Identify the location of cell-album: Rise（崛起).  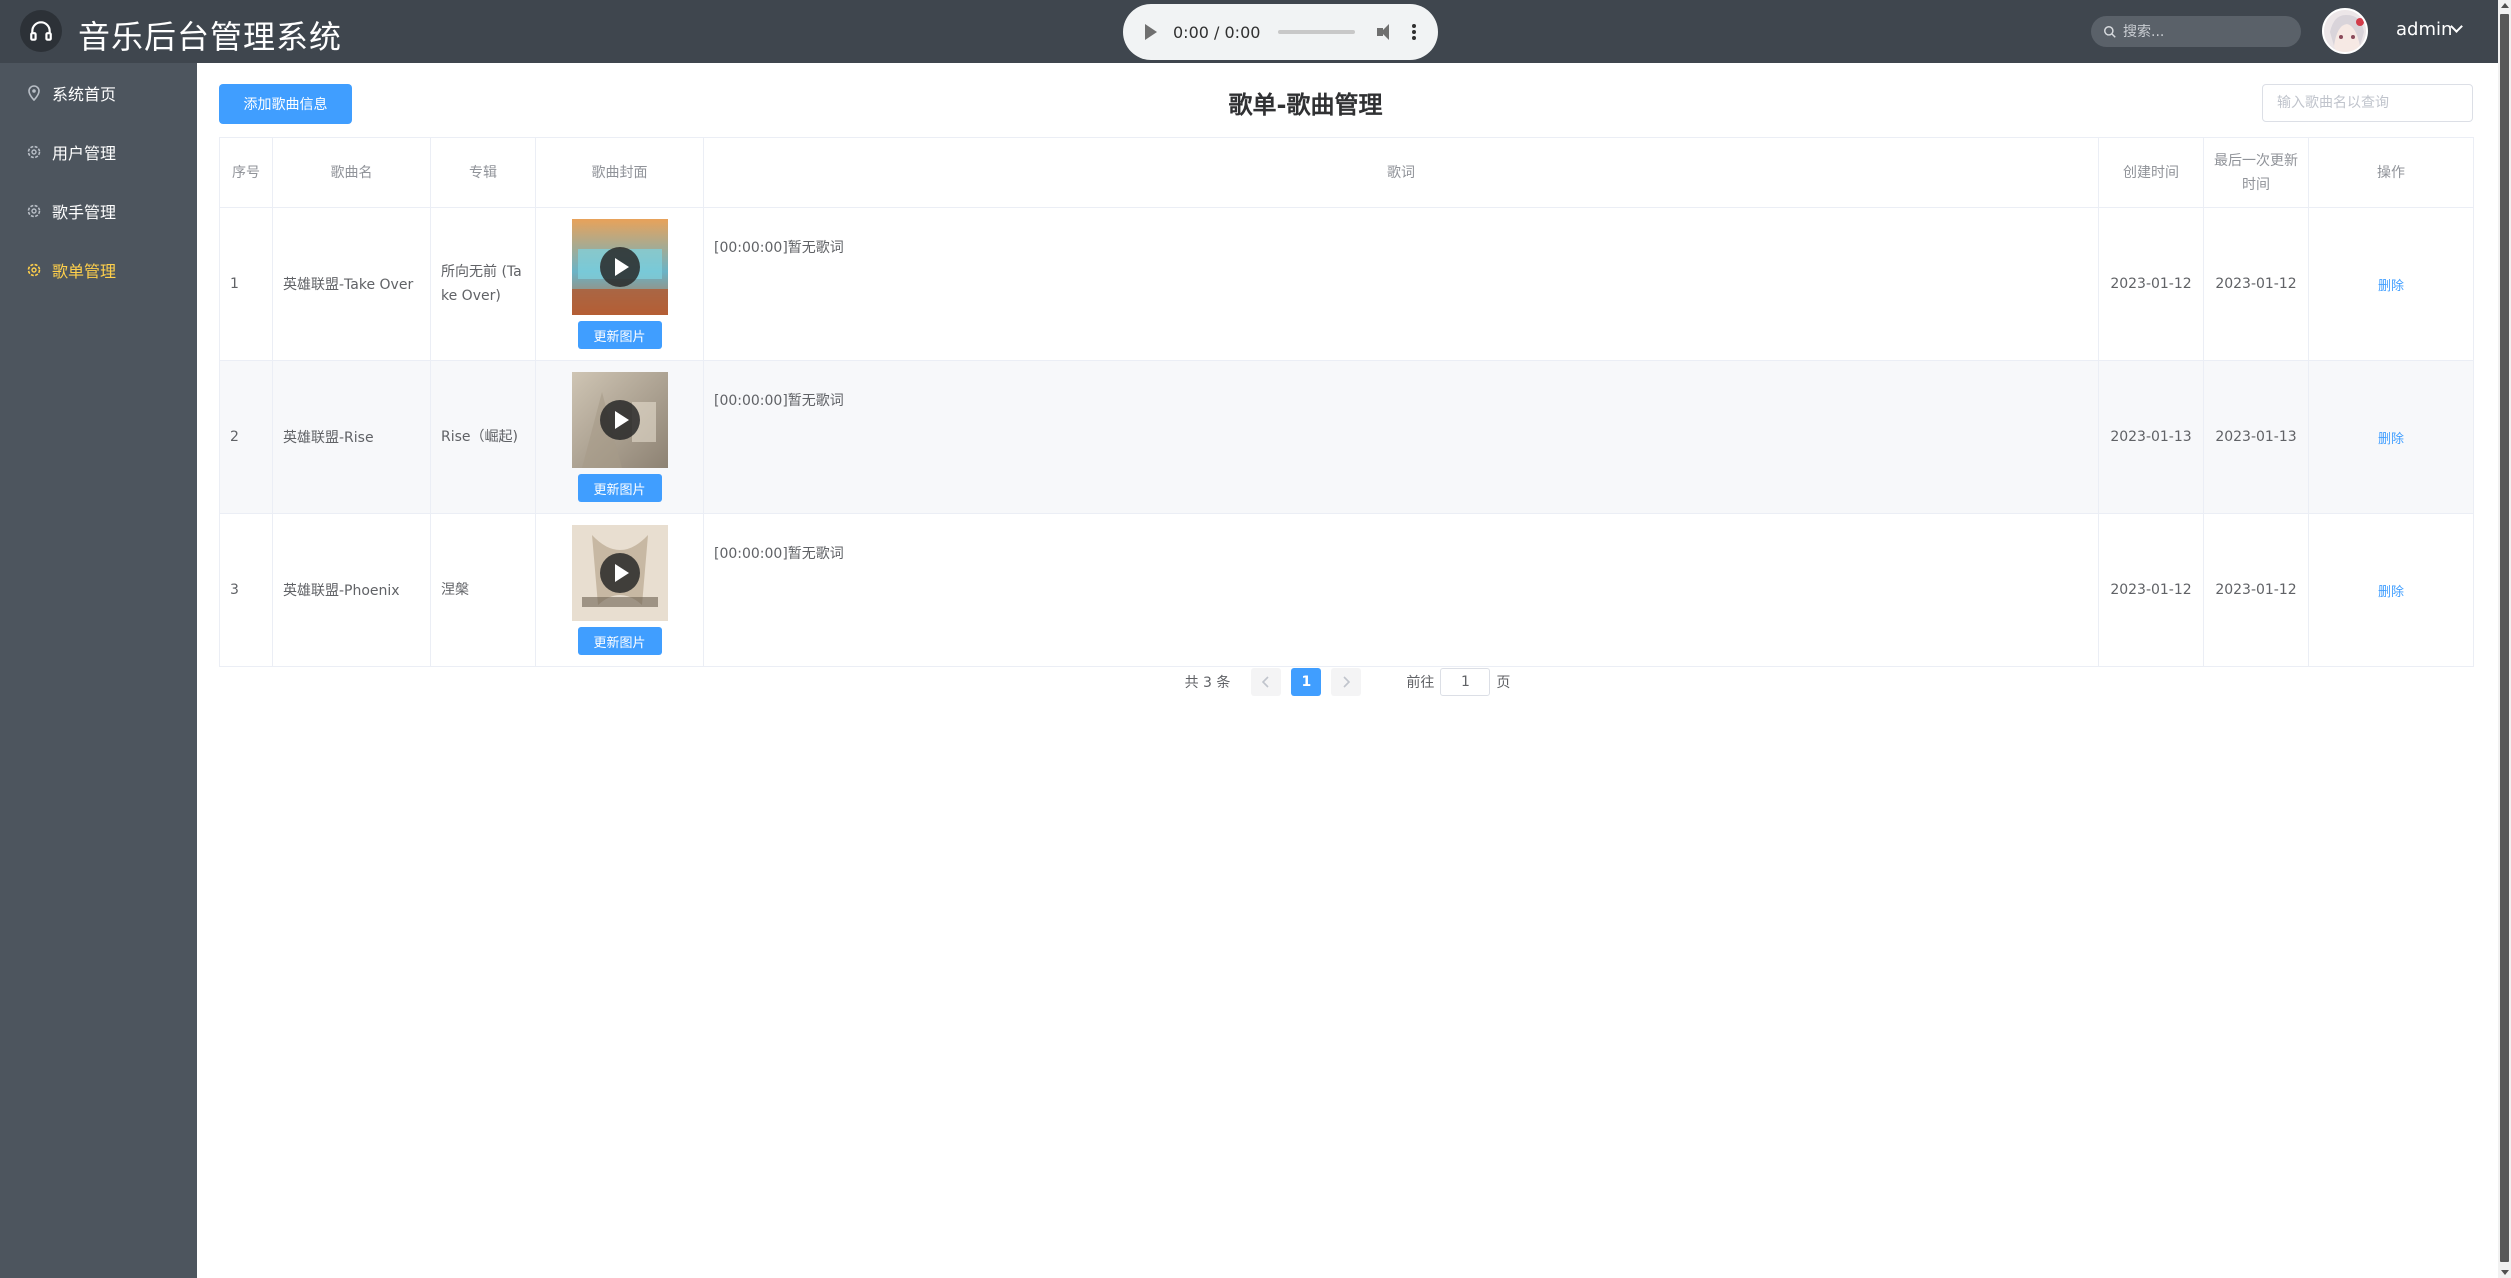
(483, 437).